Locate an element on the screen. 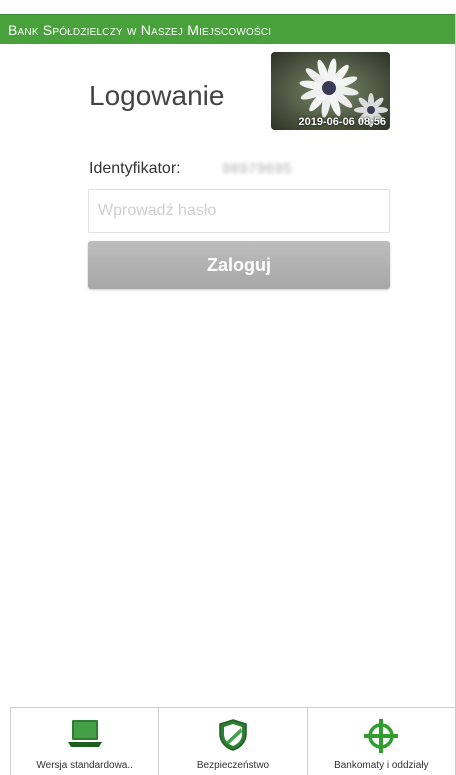 The height and width of the screenshot is (775, 456). login-button: Zaloguj is located at coordinates (239, 265).